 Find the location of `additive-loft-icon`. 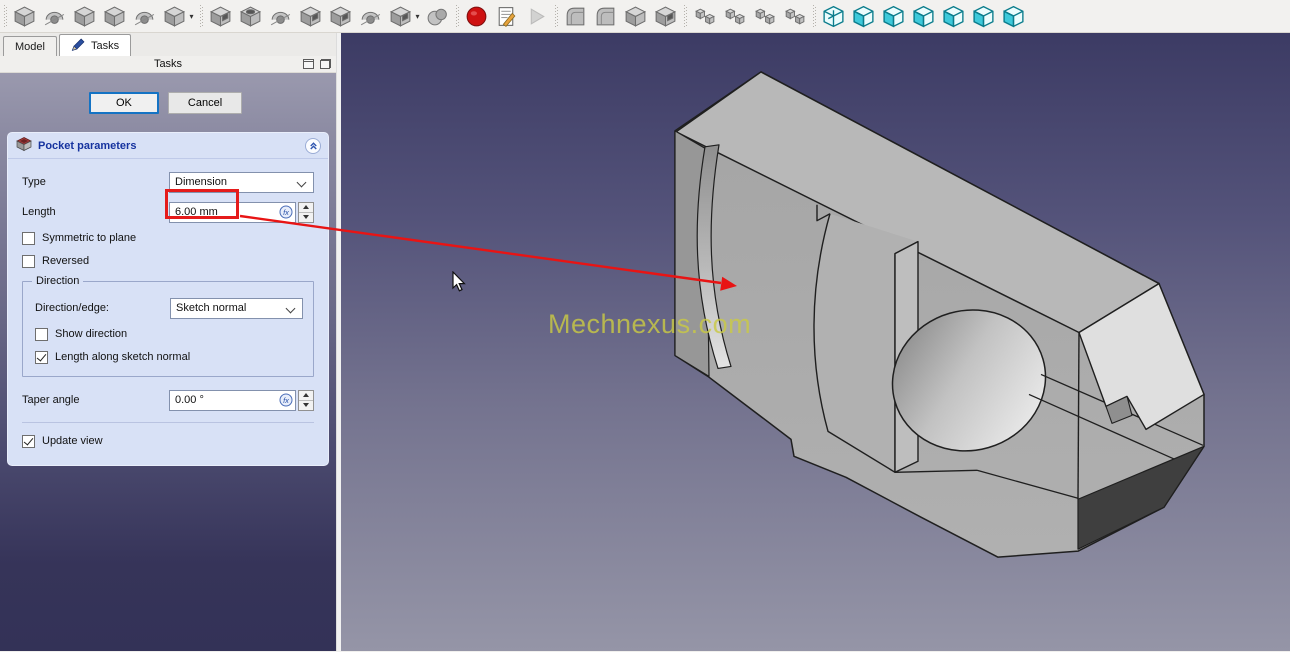

additive-loft-icon is located at coordinates (84, 16).